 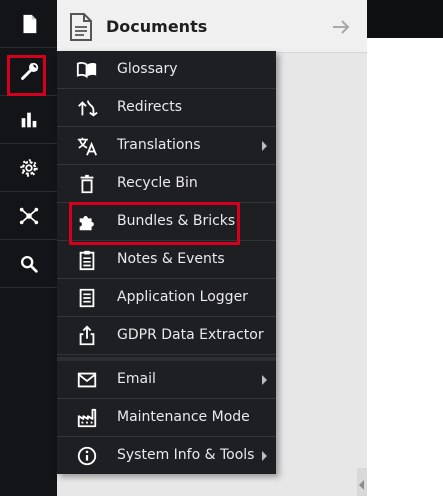 What do you see at coordinates (361, 485) in the screenshot?
I see `scroll-left-icon` at bounding box center [361, 485].